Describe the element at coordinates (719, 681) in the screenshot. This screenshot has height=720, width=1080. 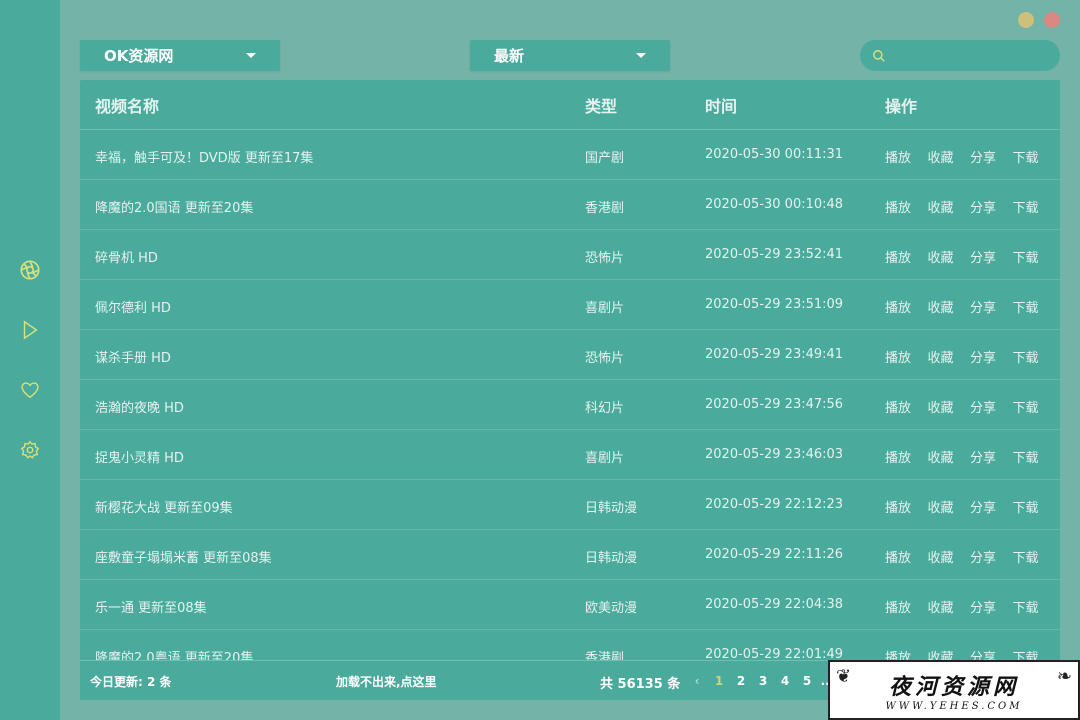
I see `page-number: 1` at that location.